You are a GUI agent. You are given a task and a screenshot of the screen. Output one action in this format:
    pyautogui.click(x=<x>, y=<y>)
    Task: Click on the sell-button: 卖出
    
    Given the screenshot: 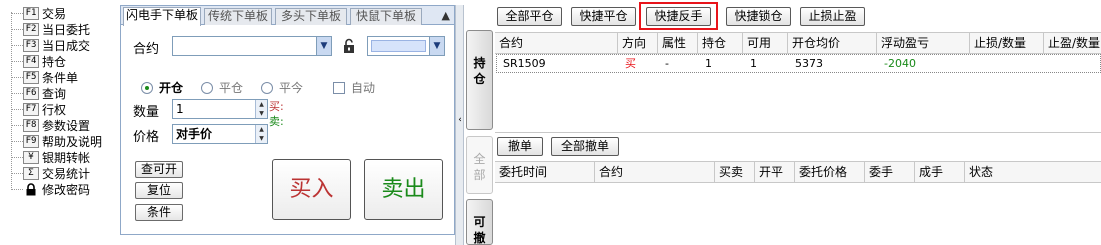 What is the action you would take?
    pyautogui.click(x=403, y=189)
    